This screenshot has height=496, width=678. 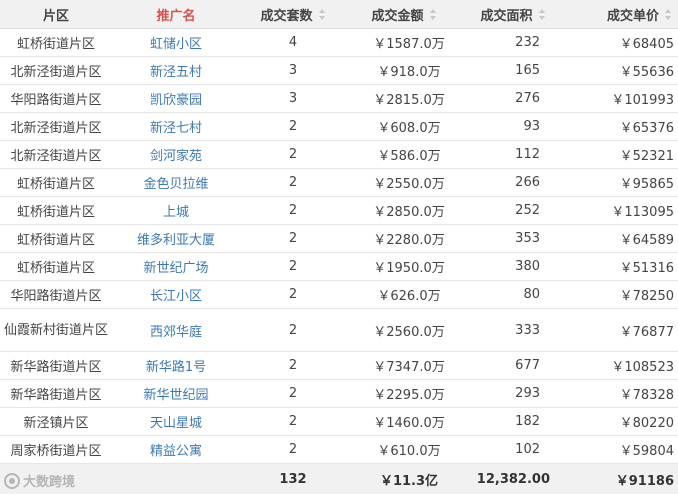 I want to click on table-row: 新泾镇片区 天山星城 2 ￥1460.0万 182 ￥80220, so click(x=339, y=421).